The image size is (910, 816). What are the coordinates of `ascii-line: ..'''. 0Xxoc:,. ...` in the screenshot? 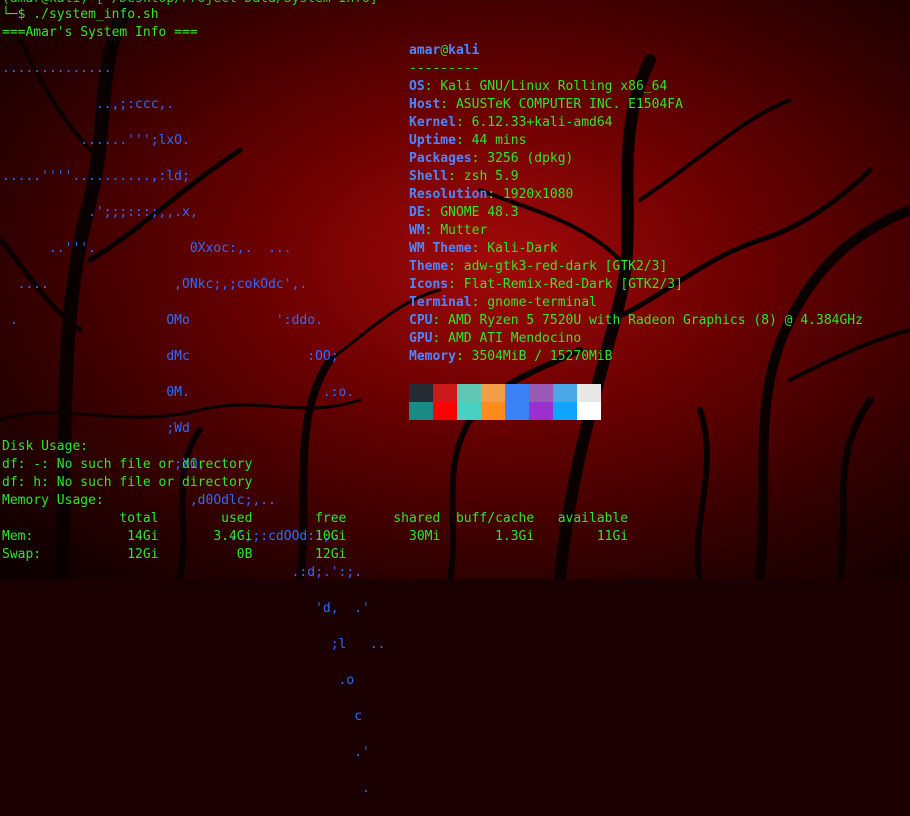 It's located at (147, 248).